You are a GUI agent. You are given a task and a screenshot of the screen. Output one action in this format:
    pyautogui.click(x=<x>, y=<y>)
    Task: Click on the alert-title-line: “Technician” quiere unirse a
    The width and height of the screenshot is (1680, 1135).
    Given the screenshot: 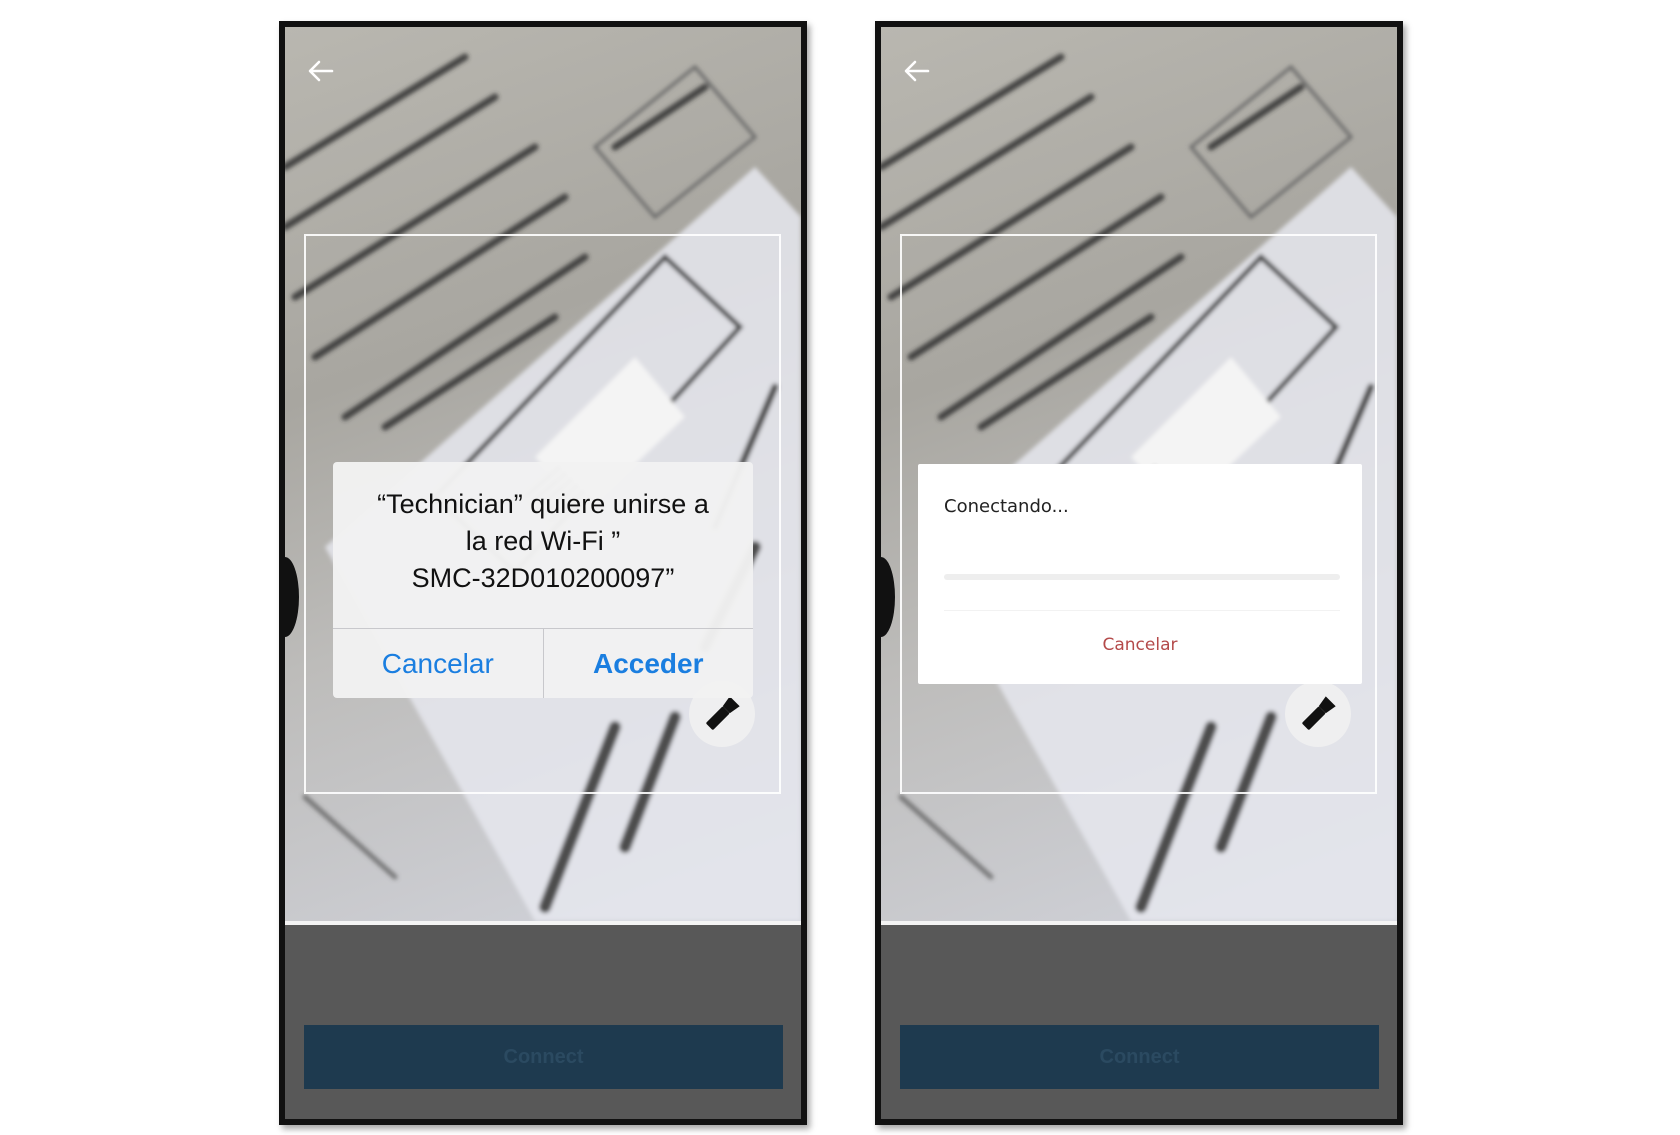 What is the action you would take?
    pyautogui.click(x=543, y=504)
    